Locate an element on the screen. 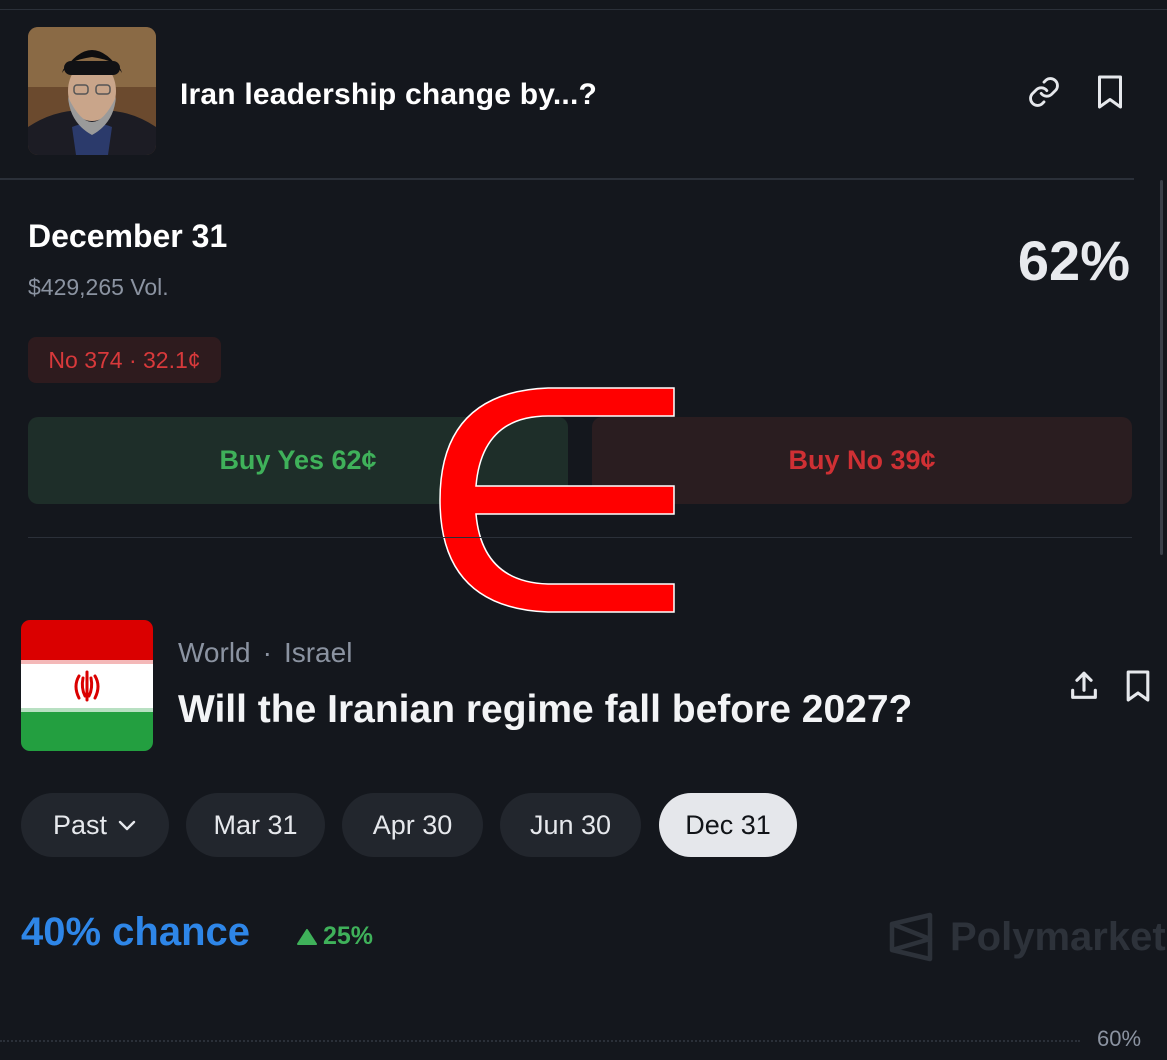 The width and height of the screenshot is (1167, 1060). share-icon is located at coordinates (1084, 686).